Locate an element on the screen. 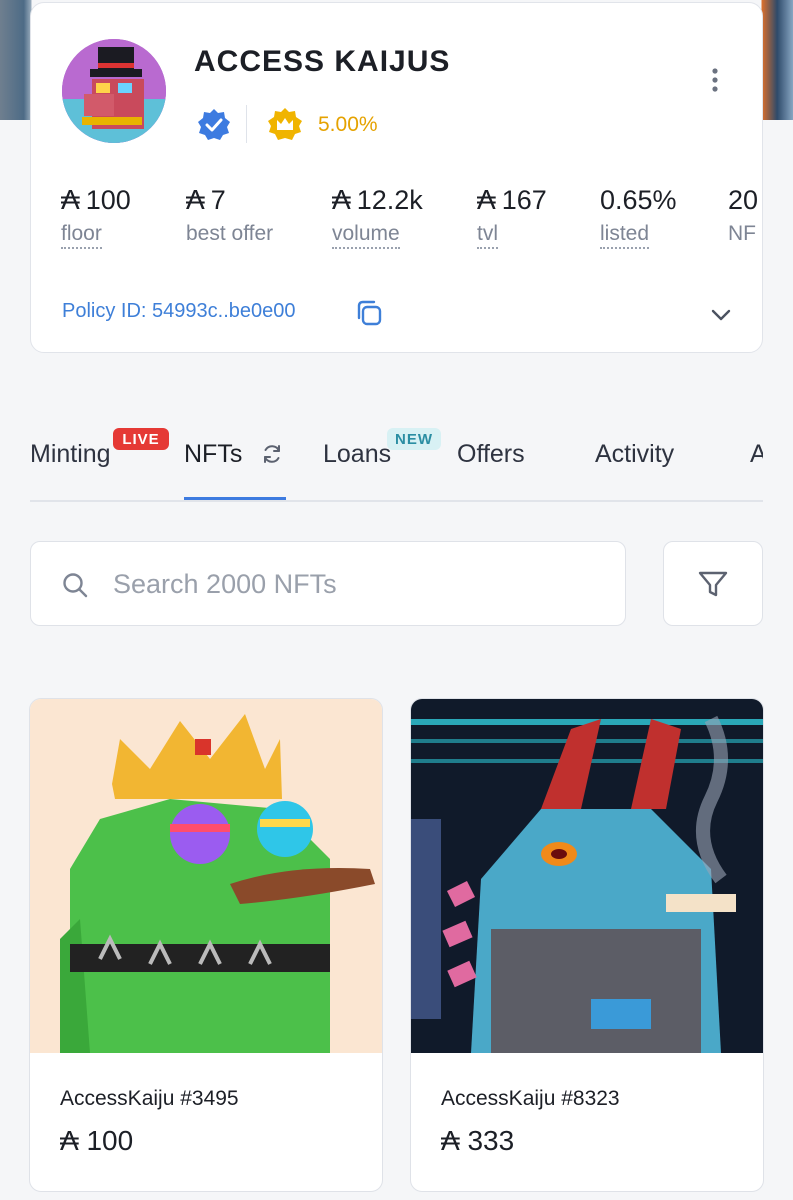 The width and height of the screenshot is (793, 1200). policy-id: Policy ID: 54993c..be0e00 is located at coordinates (179, 311).